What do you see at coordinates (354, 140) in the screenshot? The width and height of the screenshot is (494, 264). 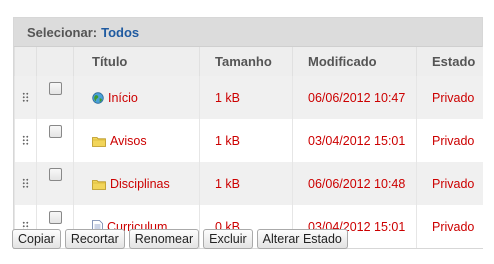 I see `item-modified: 03/04/2012 15:01` at bounding box center [354, 140].